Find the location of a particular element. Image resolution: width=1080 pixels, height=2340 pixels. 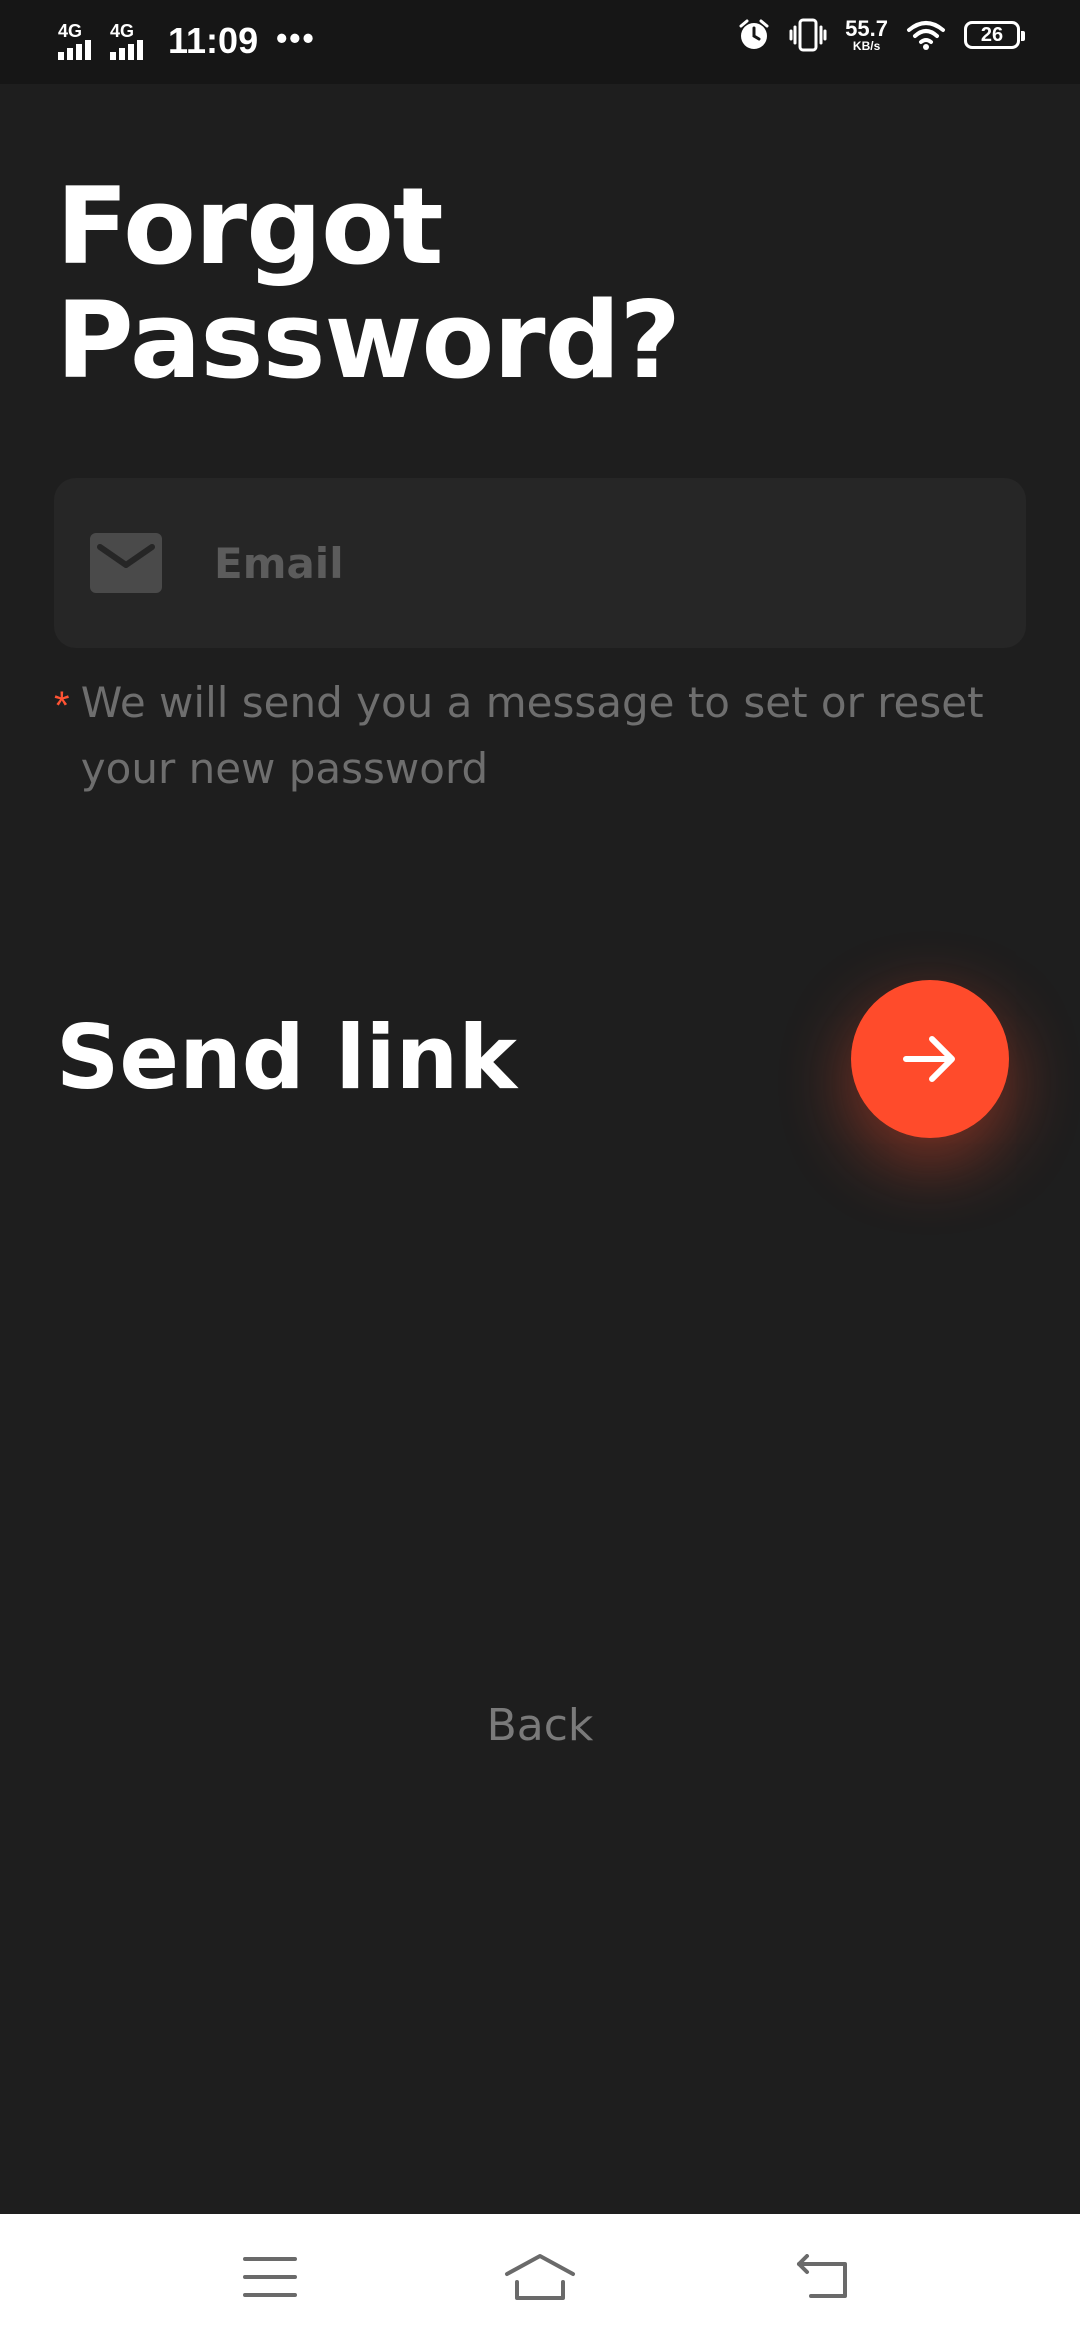

send-link-label: Send link is located at coordinates (286, 1057).